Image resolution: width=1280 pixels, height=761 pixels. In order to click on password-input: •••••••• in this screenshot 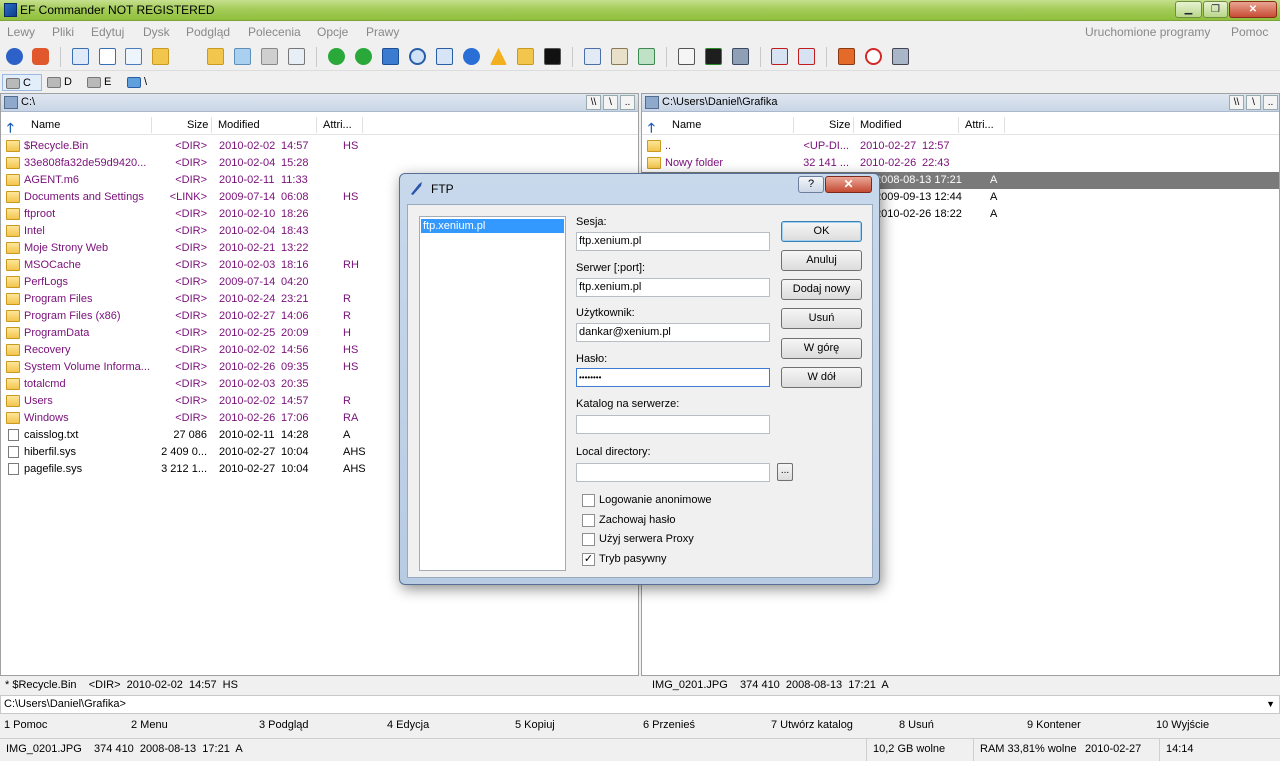, I will do `click(673, 377)`.